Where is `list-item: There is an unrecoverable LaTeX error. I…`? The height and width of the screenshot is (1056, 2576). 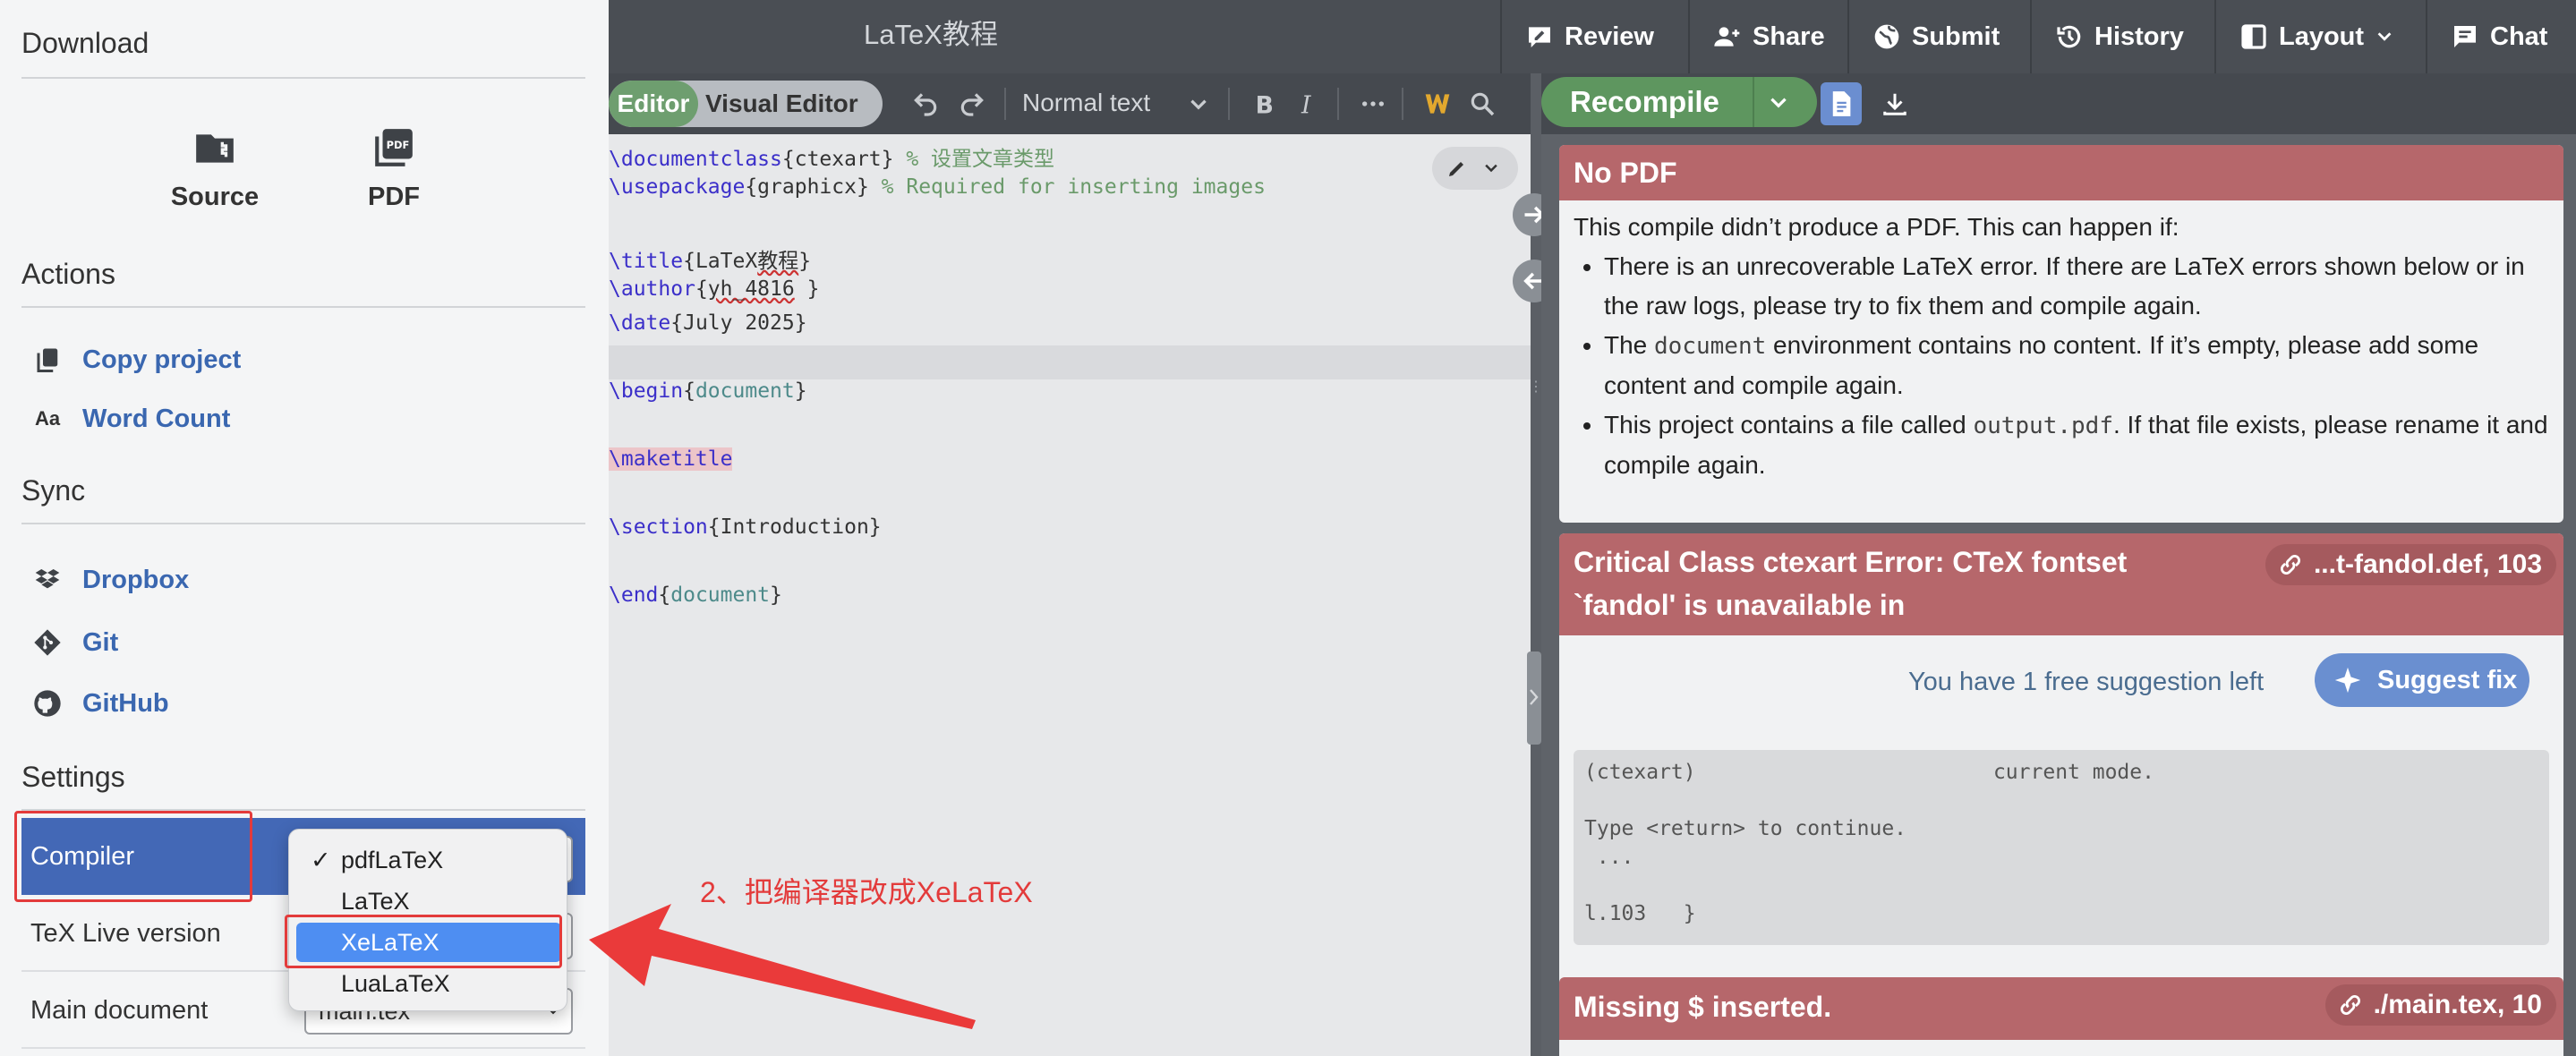 list-item: There is an unrecoverable LaTeX error. I… is located at coordinates (2076, 286).